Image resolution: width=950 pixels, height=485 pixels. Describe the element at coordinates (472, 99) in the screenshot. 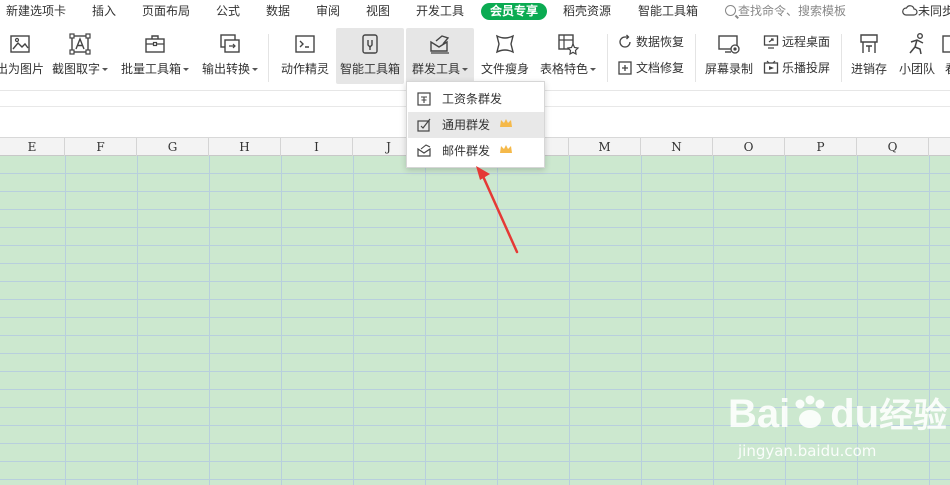

I see `payslip-send-label: 工资条群发` at that location.